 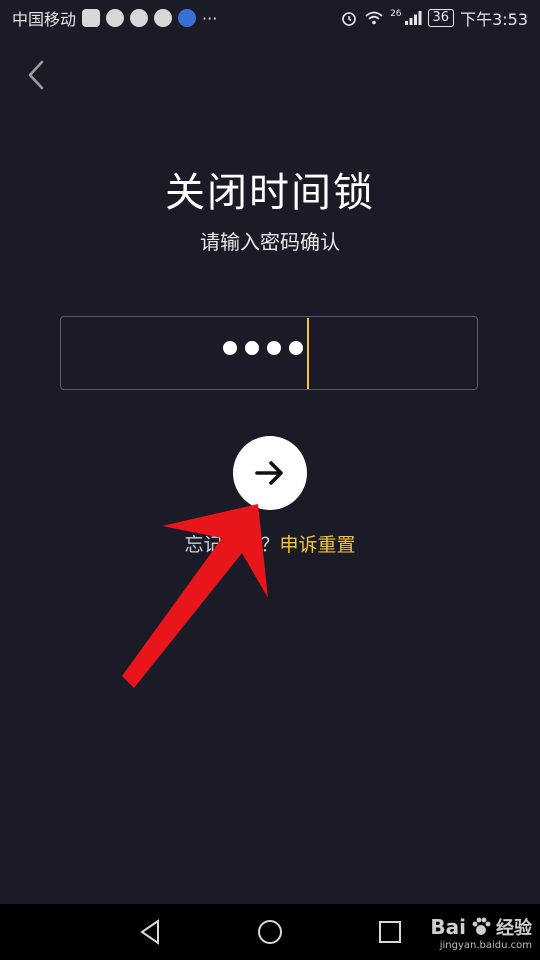 I want to click on nav-back-icon, so click(x=150, y=932).